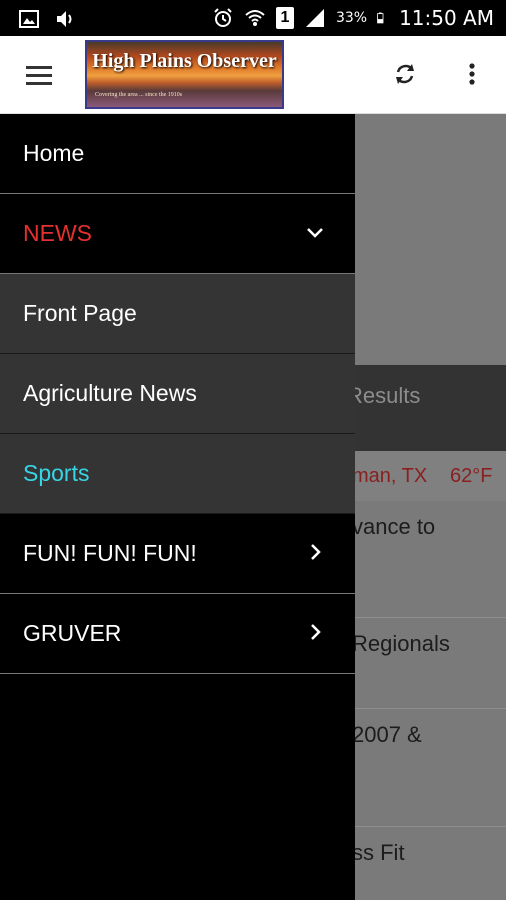 This screenshot has width=506, height=900. Describe the element at coordinates (139, 95) in the screenshot. I see `logo-tagline: Covering the area ... since the 1910s` at that location.